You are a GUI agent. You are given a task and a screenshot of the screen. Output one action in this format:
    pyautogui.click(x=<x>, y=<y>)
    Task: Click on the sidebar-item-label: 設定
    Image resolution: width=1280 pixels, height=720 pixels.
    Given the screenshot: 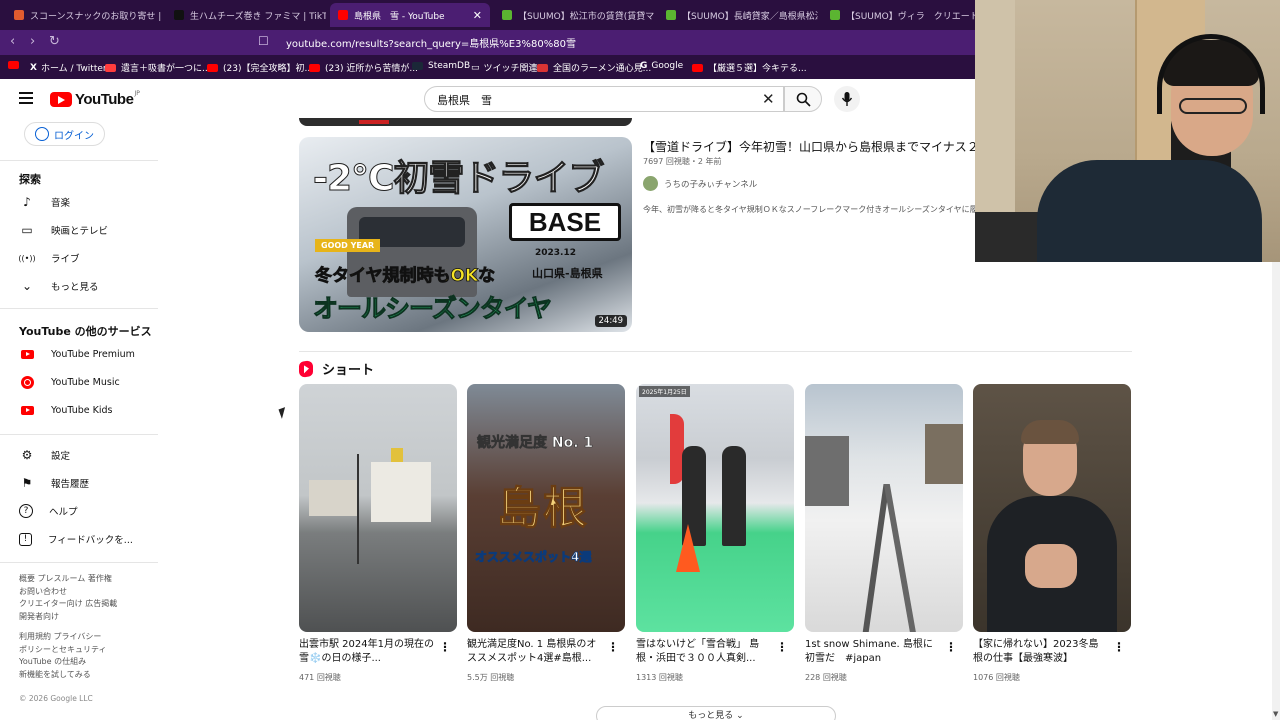 What is the action you would take?
    pyautogui.click(x=61, y=456)
    